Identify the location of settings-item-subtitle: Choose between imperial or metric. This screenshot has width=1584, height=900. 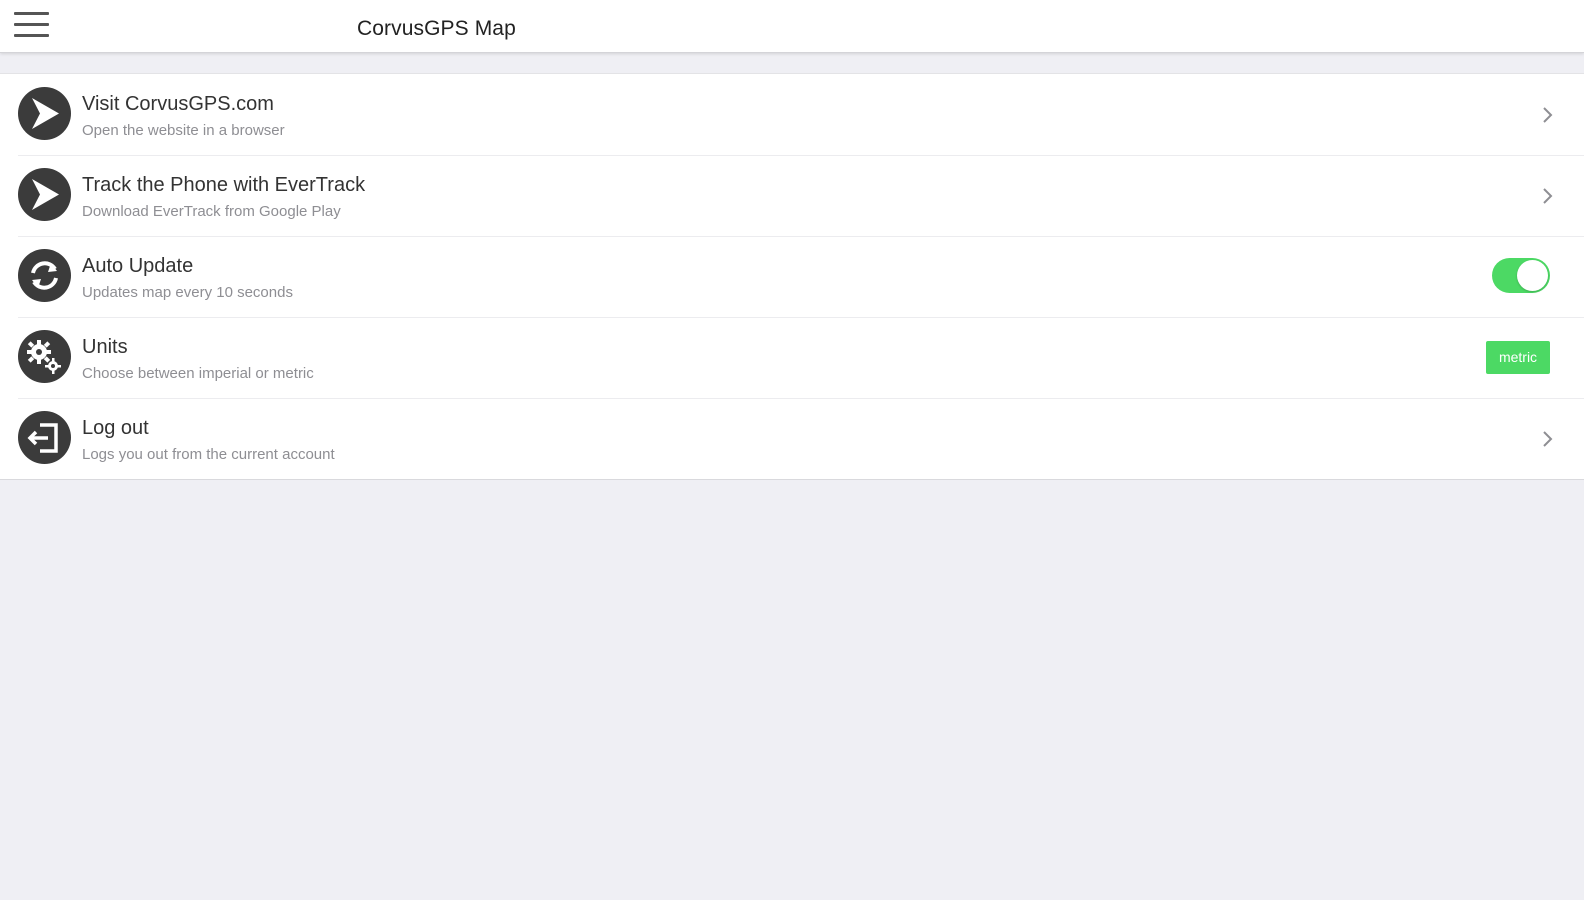
(198, 373).